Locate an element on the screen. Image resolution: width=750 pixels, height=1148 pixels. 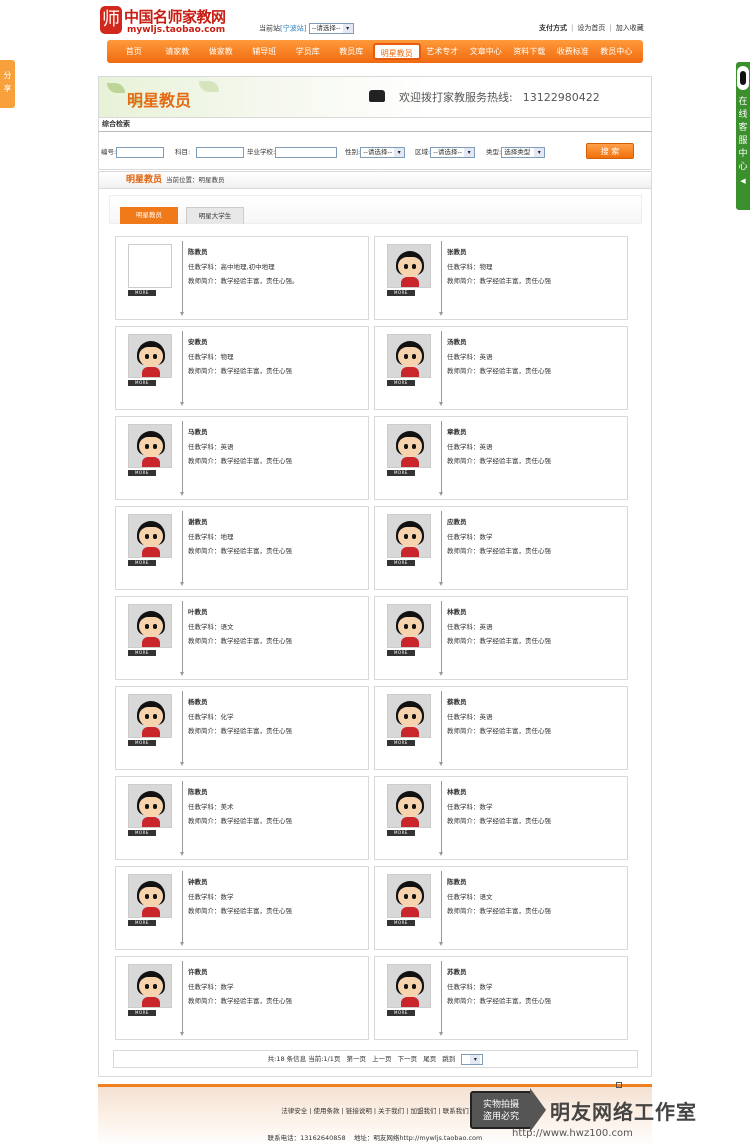
nav-articles: 文章中心 is located at coordinates (486, 51).